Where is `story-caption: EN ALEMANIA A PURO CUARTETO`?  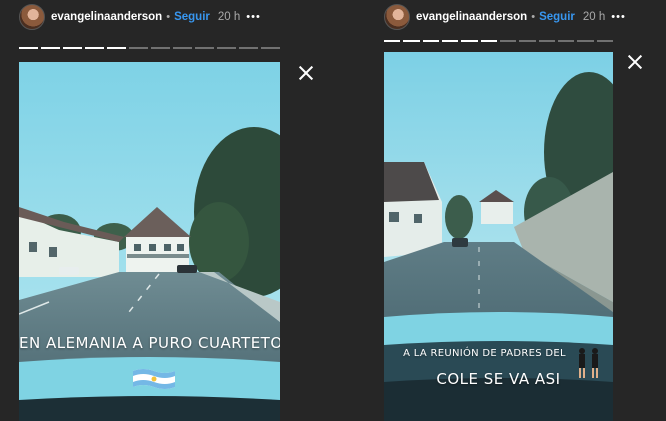
story-caption: EN ALEMANIA A PURO CUARTETO is located at coordinates (149, 343).